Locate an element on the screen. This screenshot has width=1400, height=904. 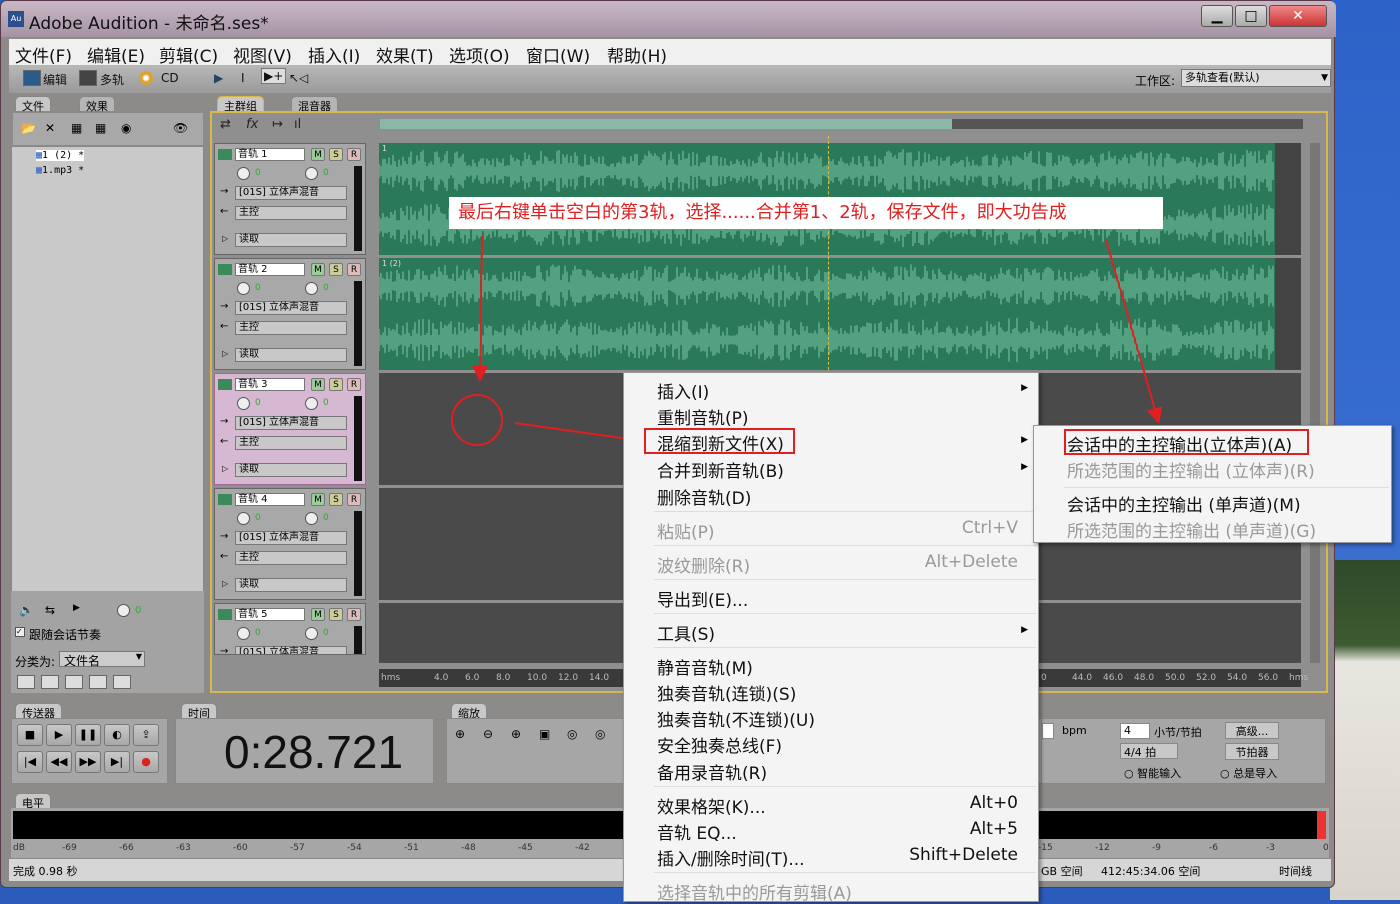
context-menu-item: 安全独奏总线(F) is located at coordinates (719, 744).